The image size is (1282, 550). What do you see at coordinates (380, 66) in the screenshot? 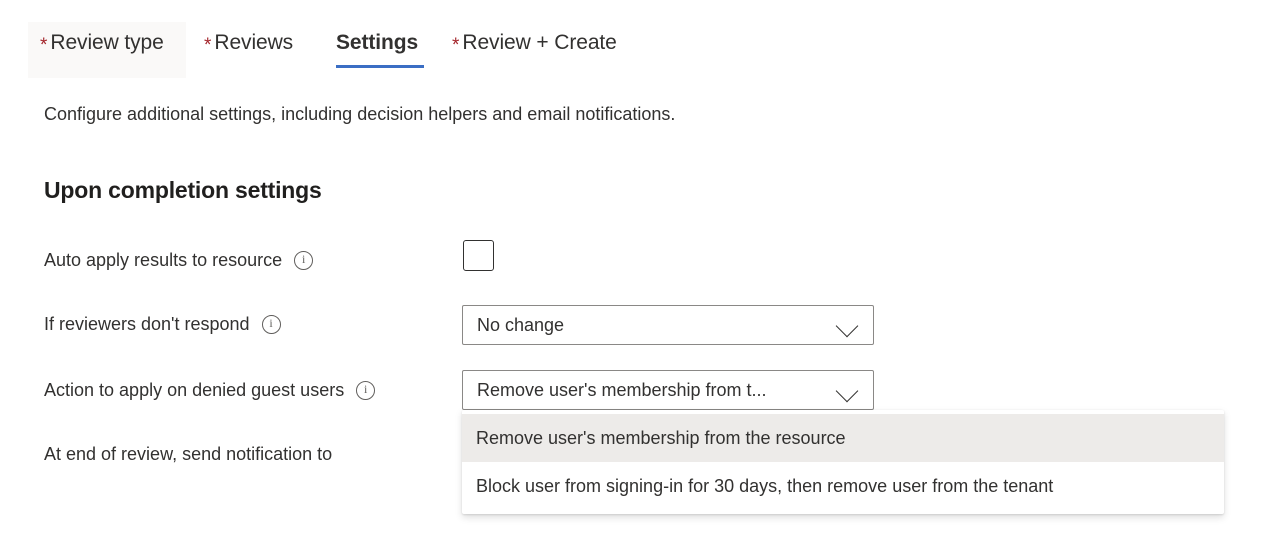
I see `tab-active-underline` at bounding box center [380, 66].